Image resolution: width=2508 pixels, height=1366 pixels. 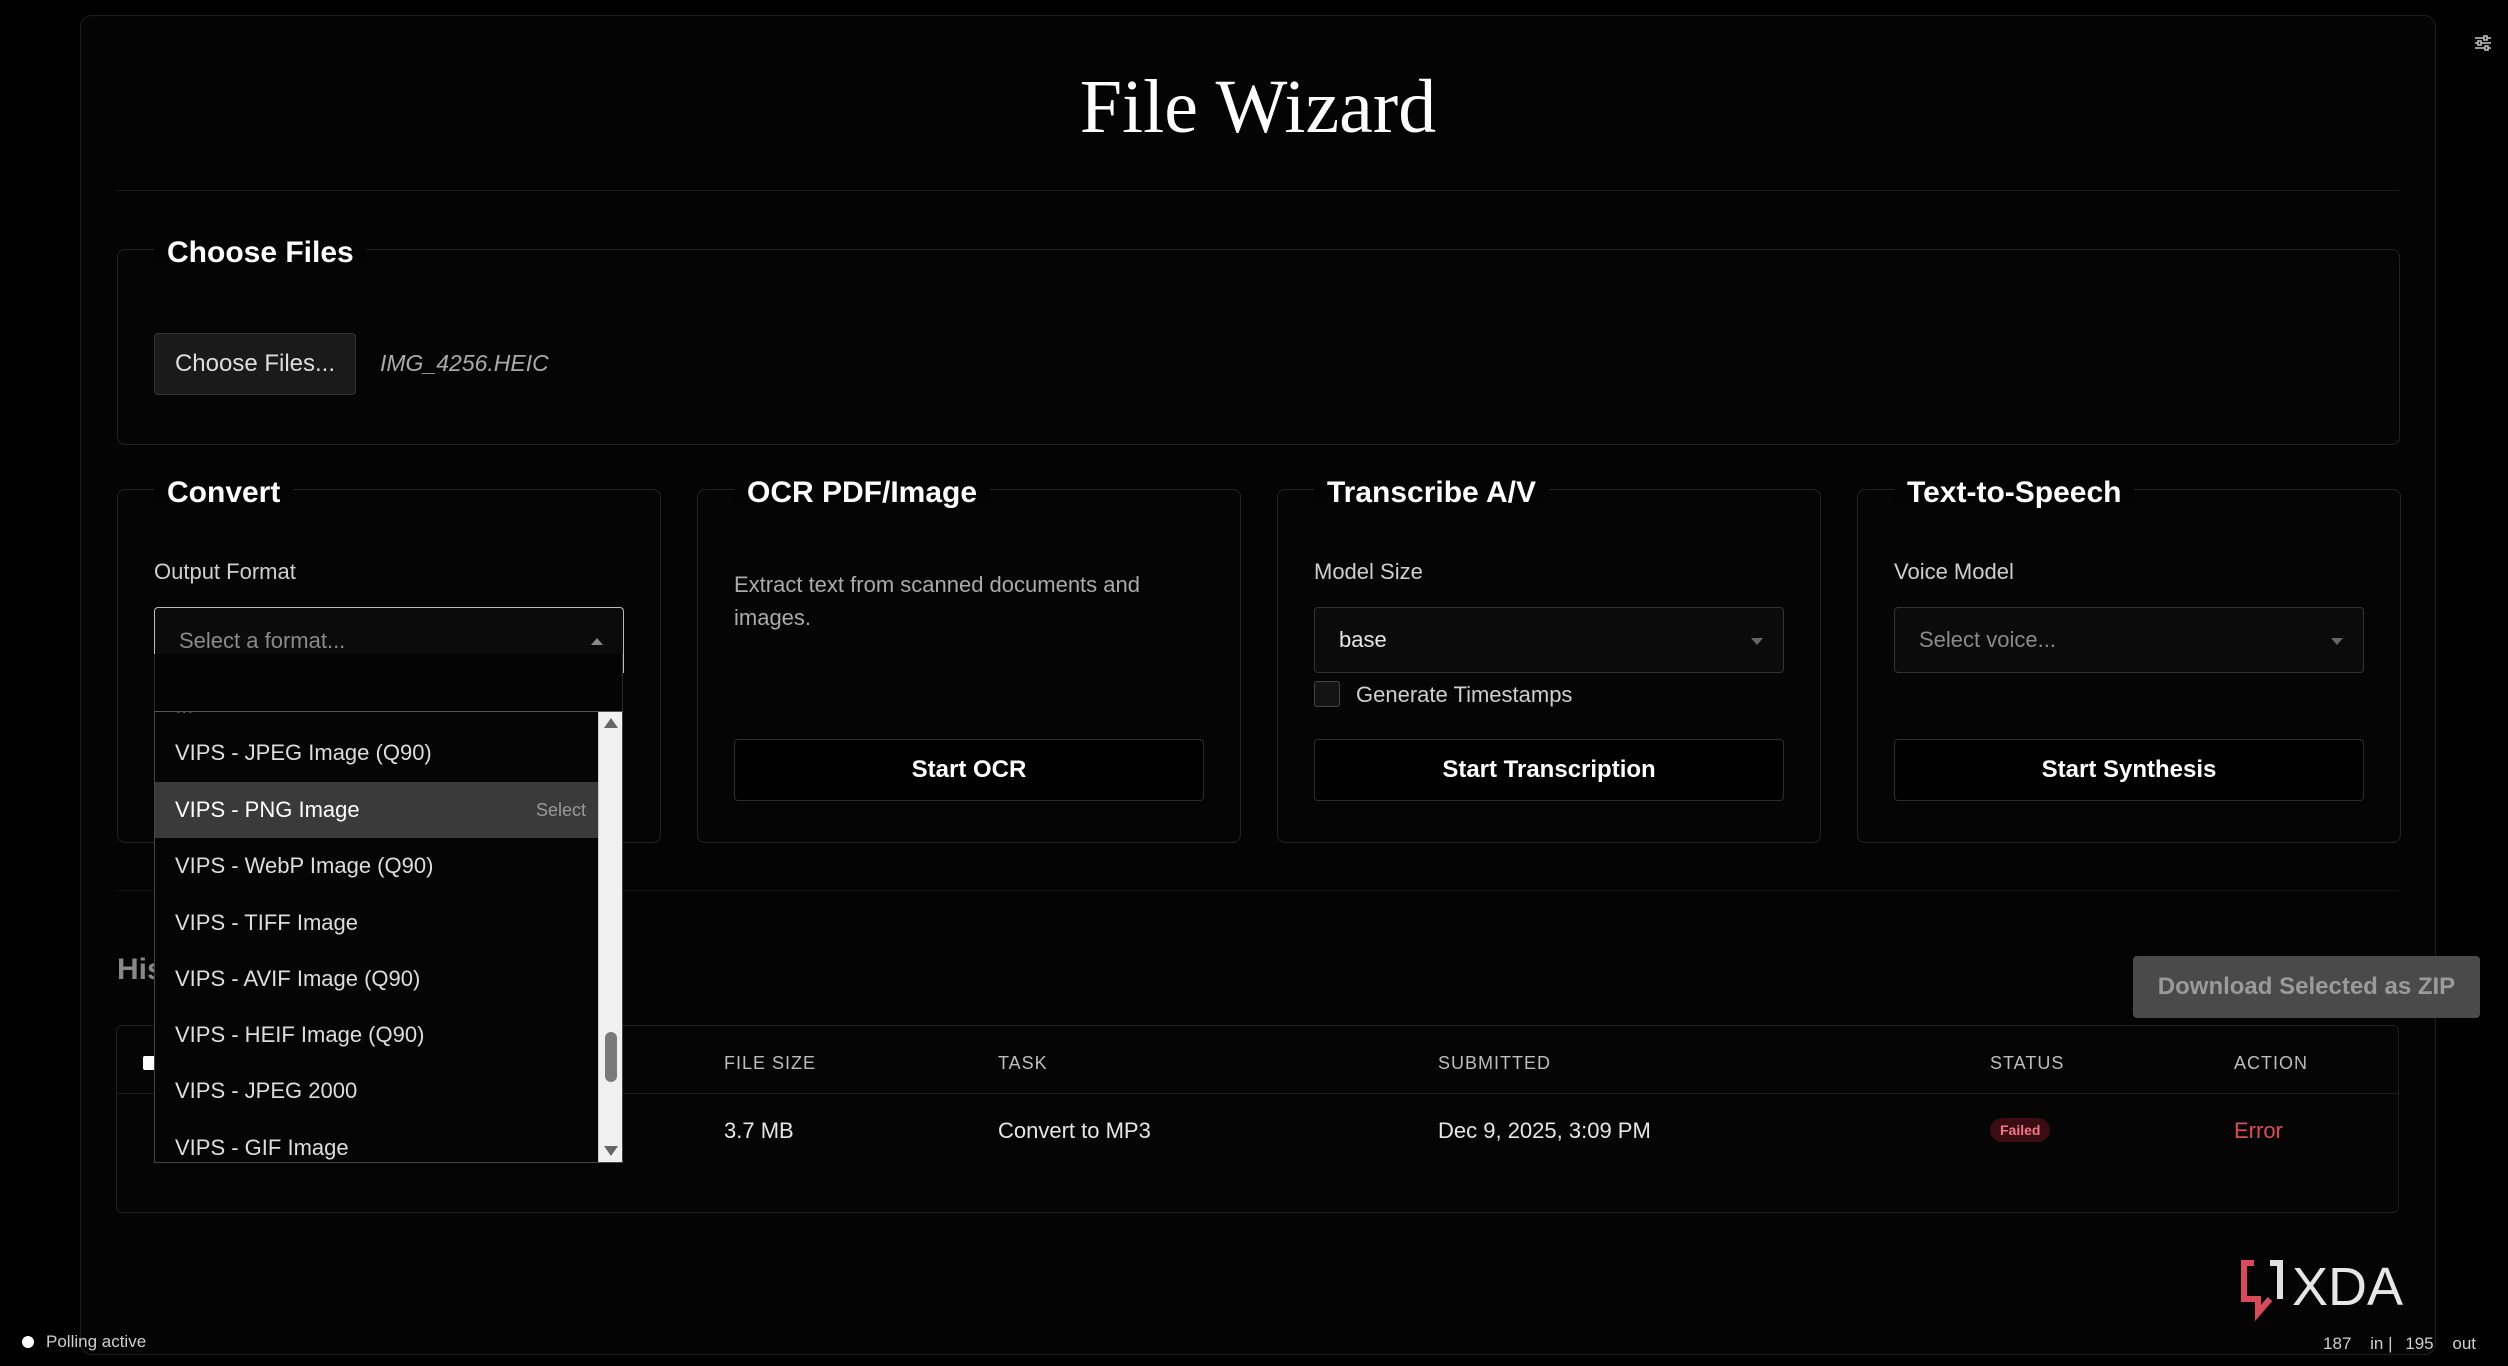 What do you see at coordinates (1544, 1130) in the screenshot?
I see `row-submitted: Dec 9, 2025, 3:09 PM` at bounding box center [1544, 1130].